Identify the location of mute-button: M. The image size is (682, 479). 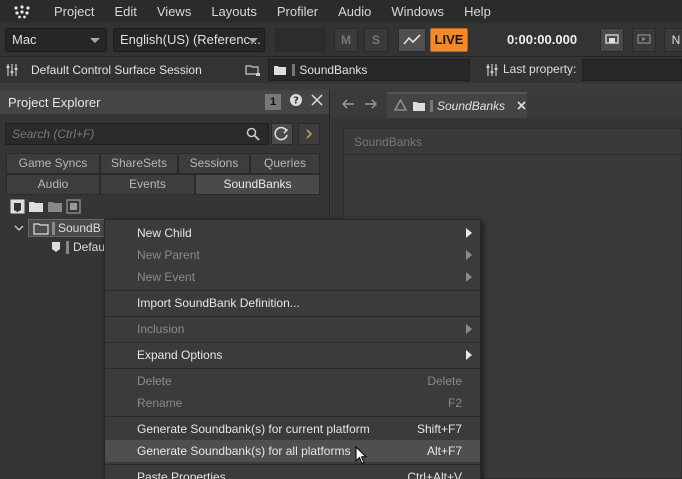
(346, 40).